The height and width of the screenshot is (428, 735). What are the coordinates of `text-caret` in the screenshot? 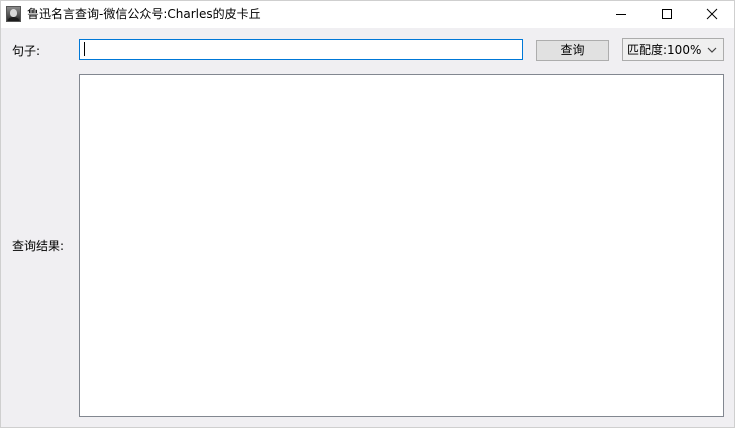 It's located at (84, 49).